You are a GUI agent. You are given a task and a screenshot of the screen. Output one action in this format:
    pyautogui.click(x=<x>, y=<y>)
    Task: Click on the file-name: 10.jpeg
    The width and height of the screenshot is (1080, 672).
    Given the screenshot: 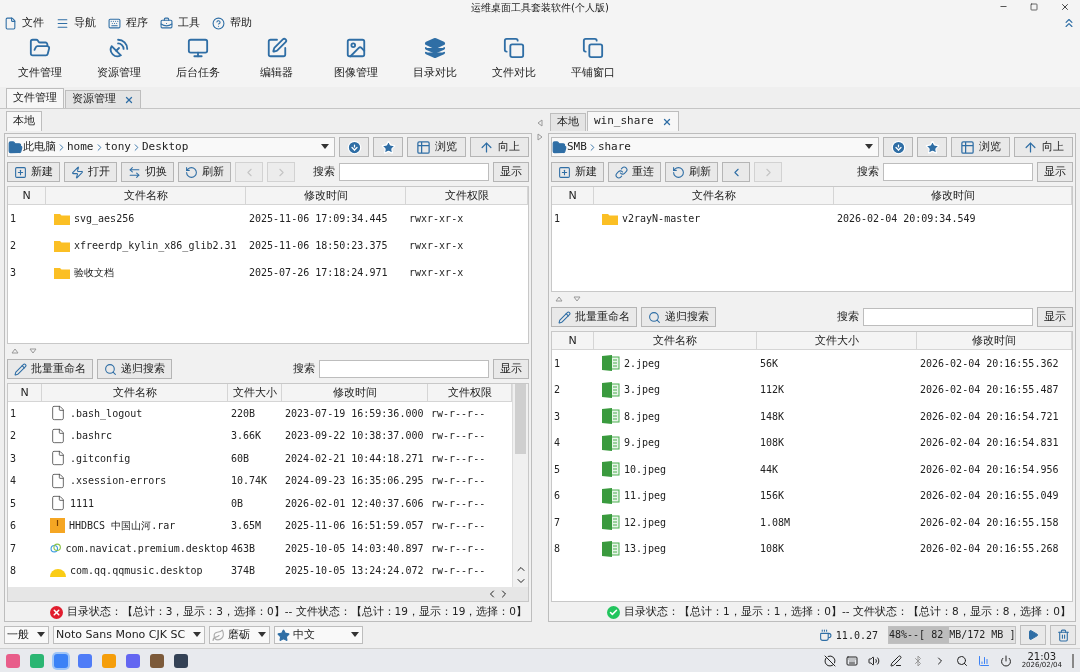 What is the action you would take?
    pyautogui.click(x=645, y=469)
    